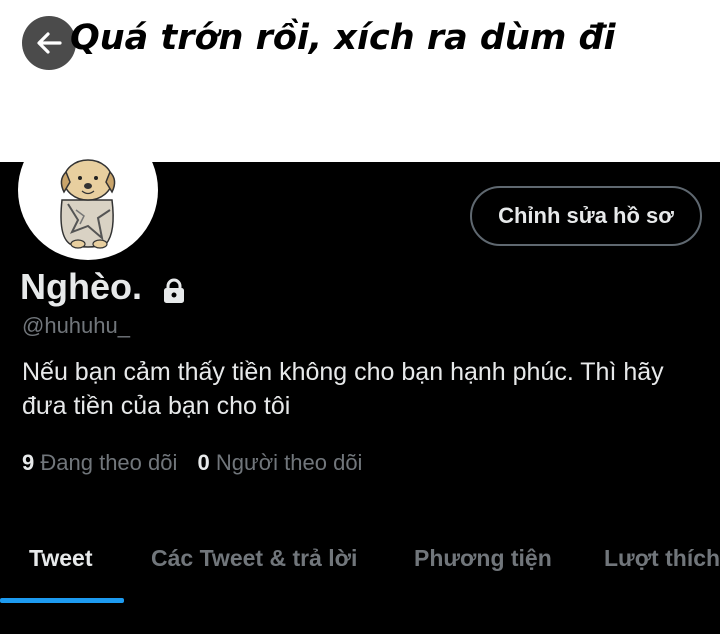 Image resolution: width=720 pixels, height=634 pixels. Describe the element at coordinates (662, 558) in the screenshot. I see `tab-likes: Lượt thích` at that location.